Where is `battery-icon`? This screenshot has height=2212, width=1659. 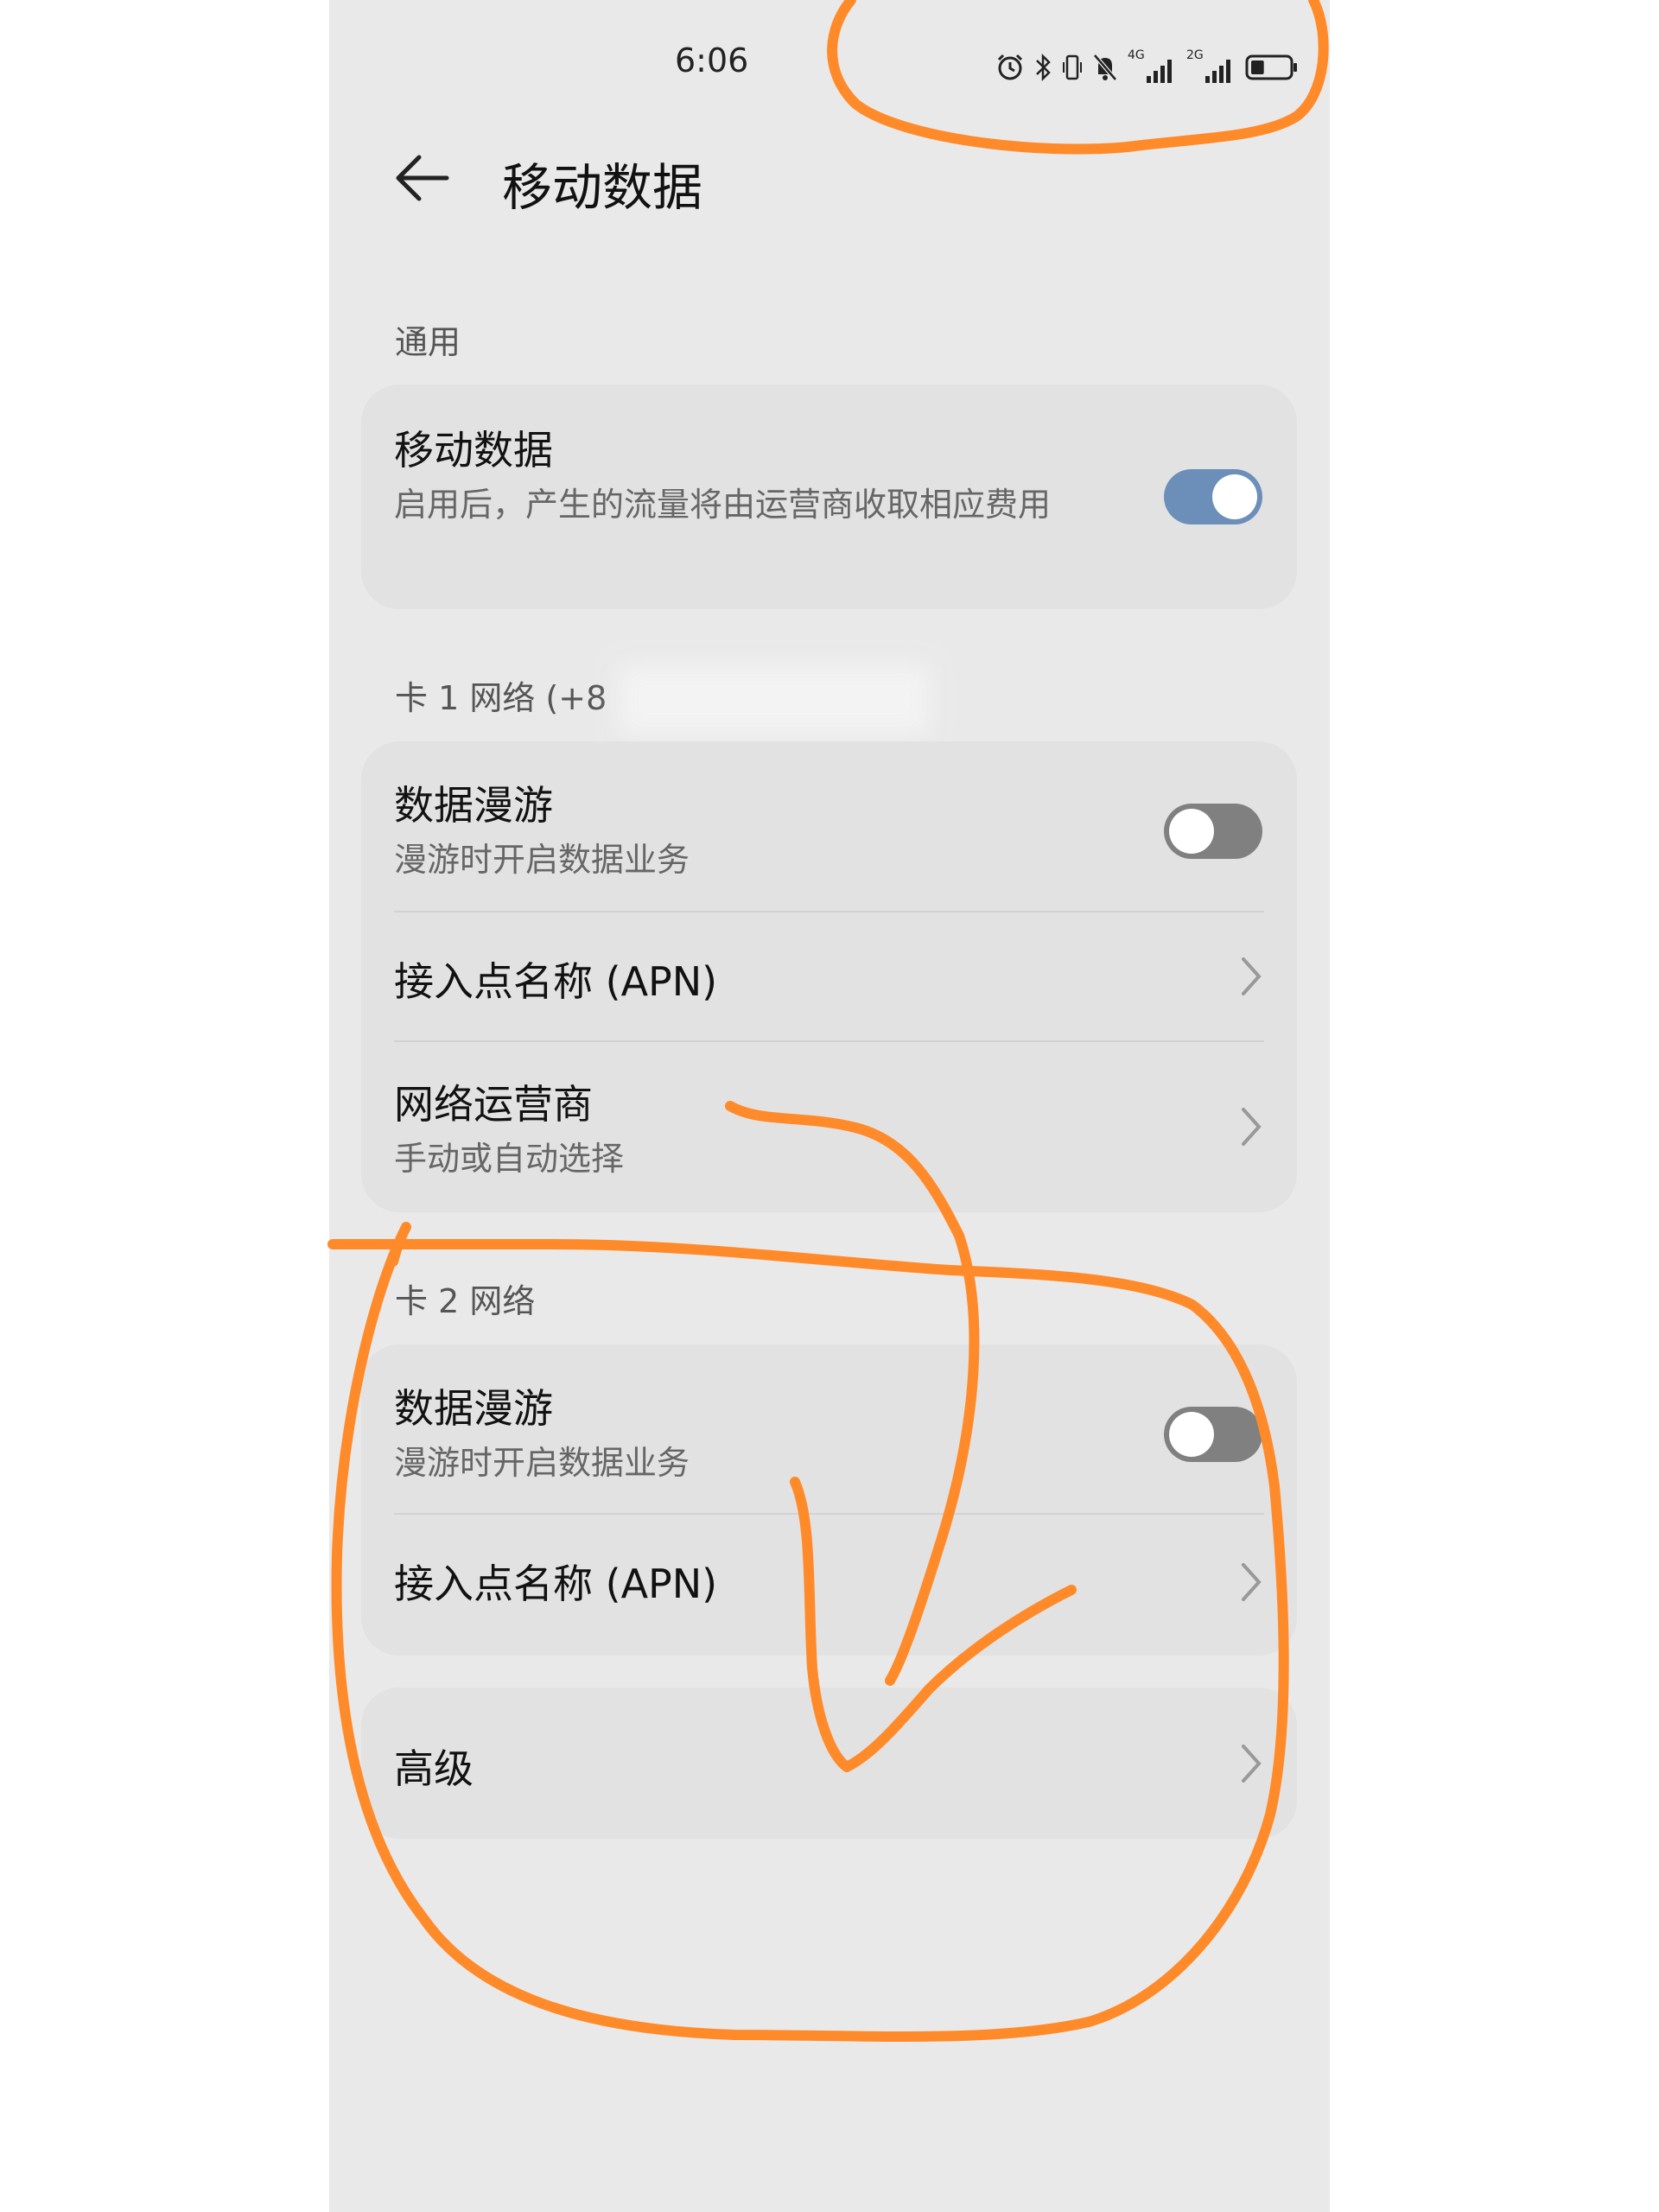 battery-icon is located at coordinates (1271, 67).